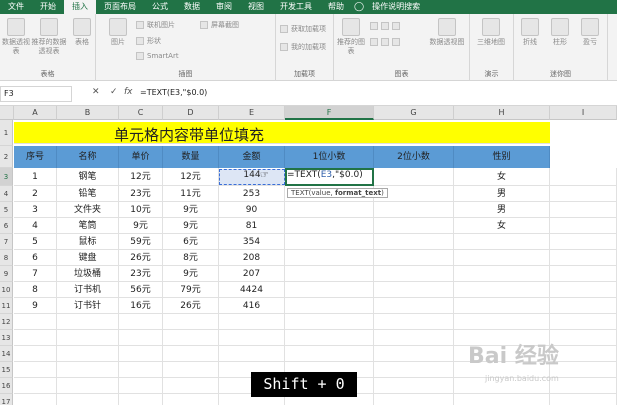  Describe the element at coordinates (252, 177) in the screenshot. I see `referenced-cell-e3: 144` at that location.